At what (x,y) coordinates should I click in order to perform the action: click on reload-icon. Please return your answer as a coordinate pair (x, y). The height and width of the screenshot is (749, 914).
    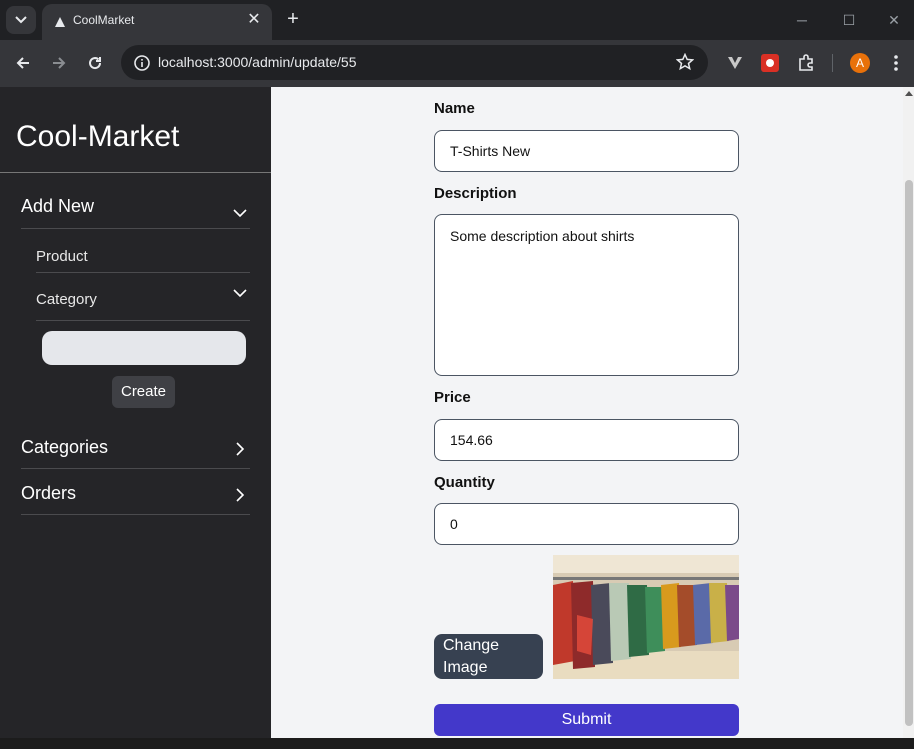
    Looking at the image, I should click on (95, 63).